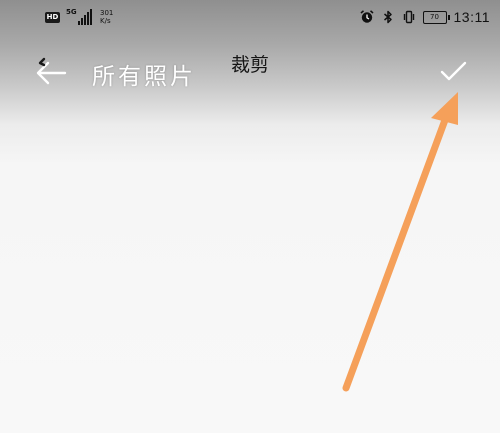 The width and height of the screenshot is (500, 433). Describe the element at coordinates (107, 13) in the screenshot. I see `net-speed-value: 301` at that location.